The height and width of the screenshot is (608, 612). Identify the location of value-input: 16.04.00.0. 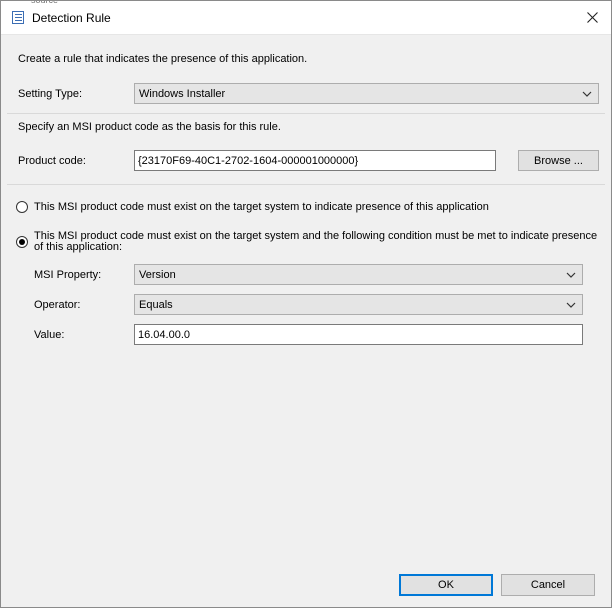
(358, 334).